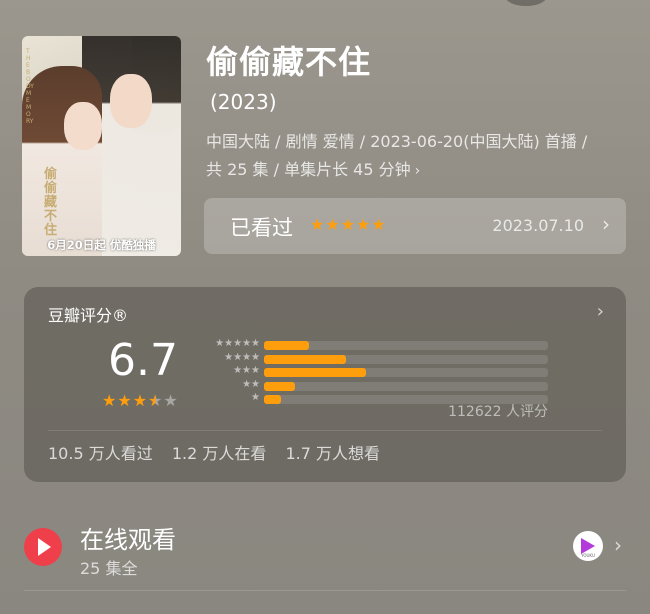 Image resolution: width=650 pixels, height=614 pixels. I want to click on rating-bar-row: ★★, so click(375, 385).